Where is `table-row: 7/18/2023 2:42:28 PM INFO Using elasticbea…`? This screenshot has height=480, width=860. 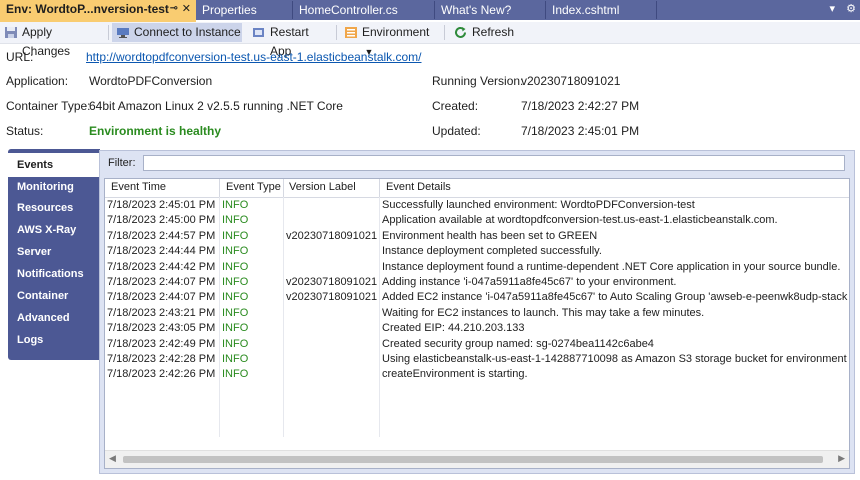 table-row: 7/18/2023 2:42:28 PM INFO Using elasticbea… is located at coordinates (477, 359).